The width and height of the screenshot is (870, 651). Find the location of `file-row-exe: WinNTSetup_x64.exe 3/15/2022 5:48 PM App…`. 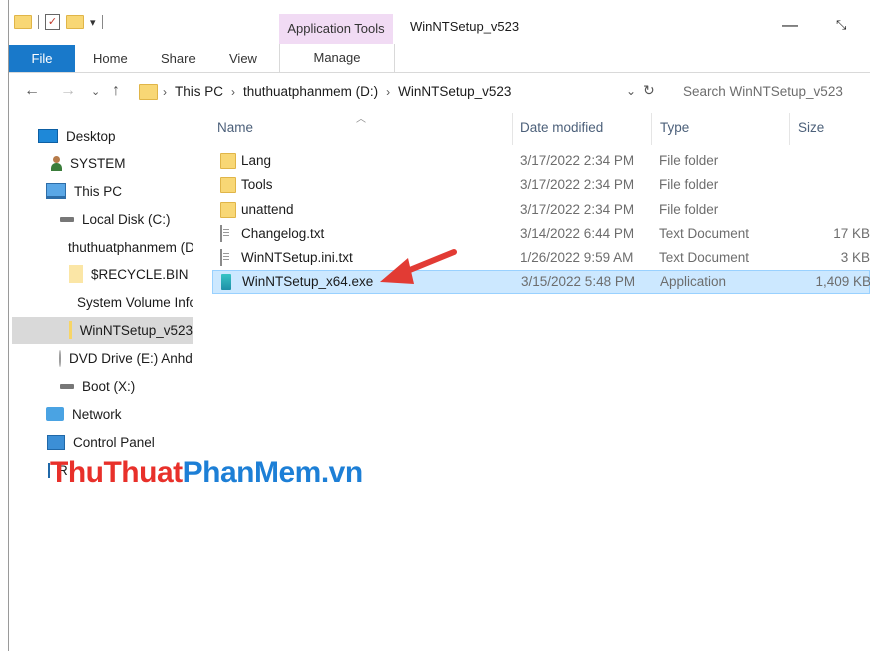

file-row-exe: WinNTSetup_x64.exe 3/15/2022 5:48 PM App… is located at coordinates (541, 282).